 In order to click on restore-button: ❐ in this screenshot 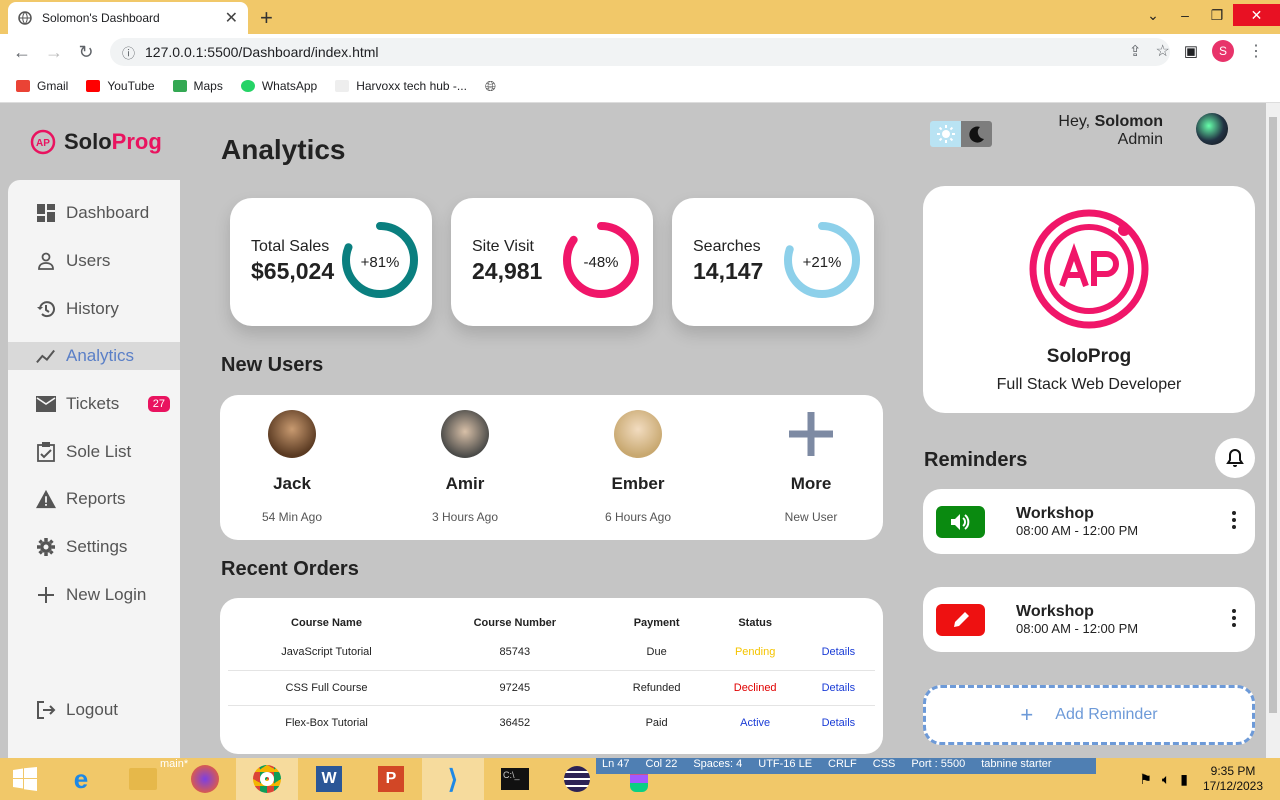, I will do `click(1217, 15)`.